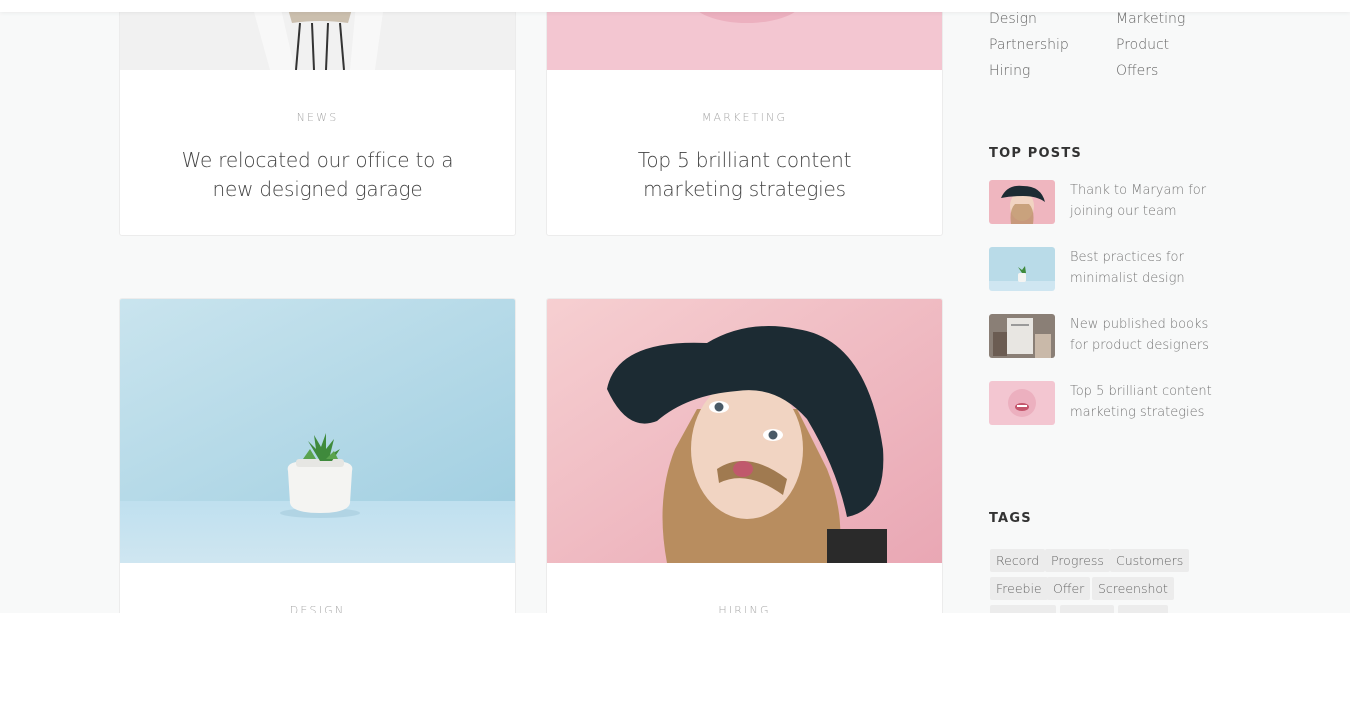 This screenshot has height=720, width=1350. Describe the element at coordinates (1077, 560) in the screenshot. I see `tag-progress: Progress` at that location.